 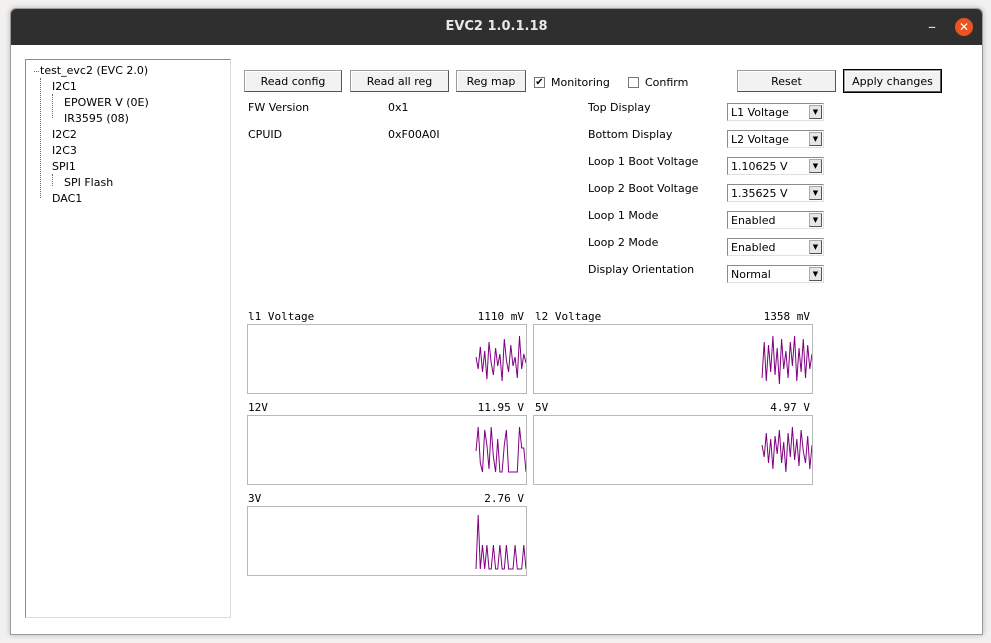 I want to click on fw-version-value: 0x1, so click(x=398, y=107).